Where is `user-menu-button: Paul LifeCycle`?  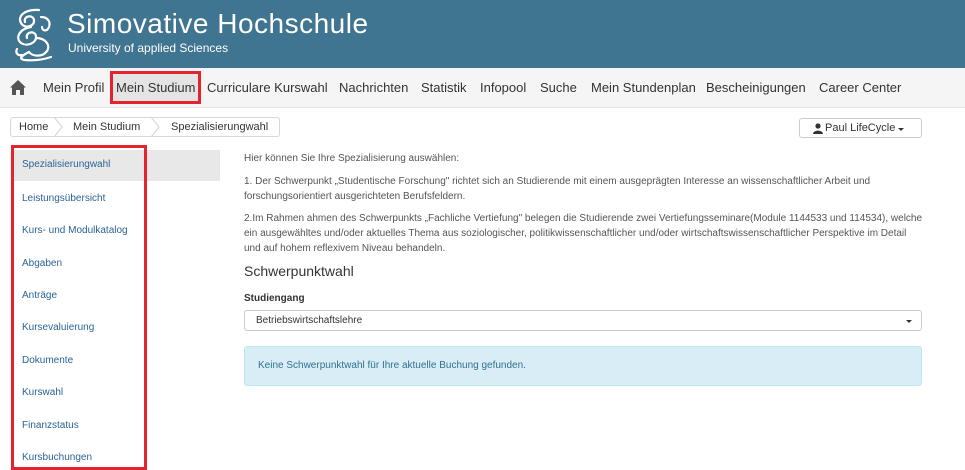
user-menu-button: Paul LifeCycle is located at coordinates (860, 128).